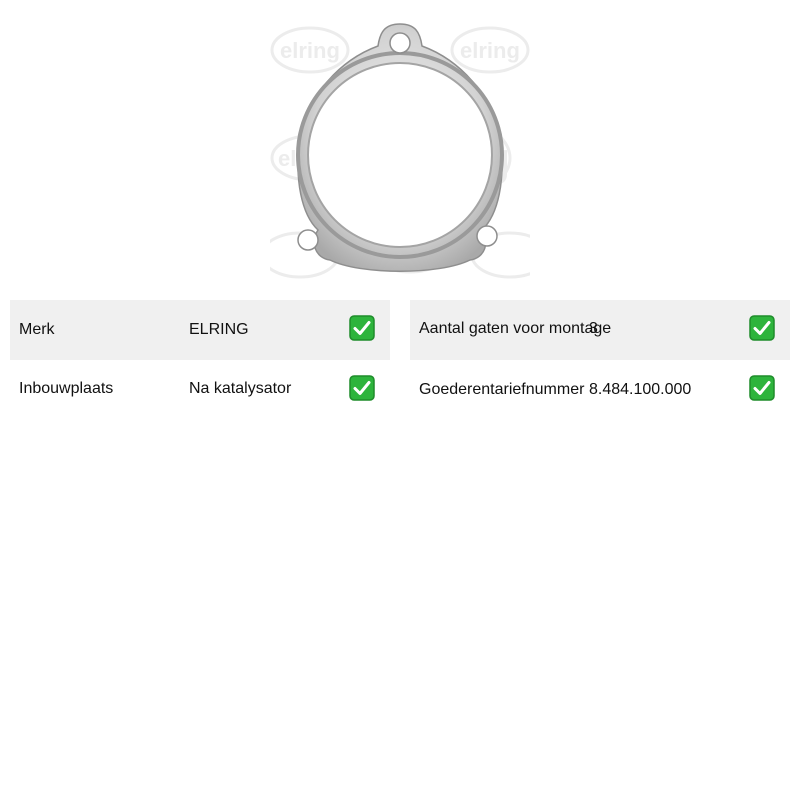  Describe the element at coordinates (640, 389) in the screenshot. I see `spec-value: 8.484.100.000` at that location.